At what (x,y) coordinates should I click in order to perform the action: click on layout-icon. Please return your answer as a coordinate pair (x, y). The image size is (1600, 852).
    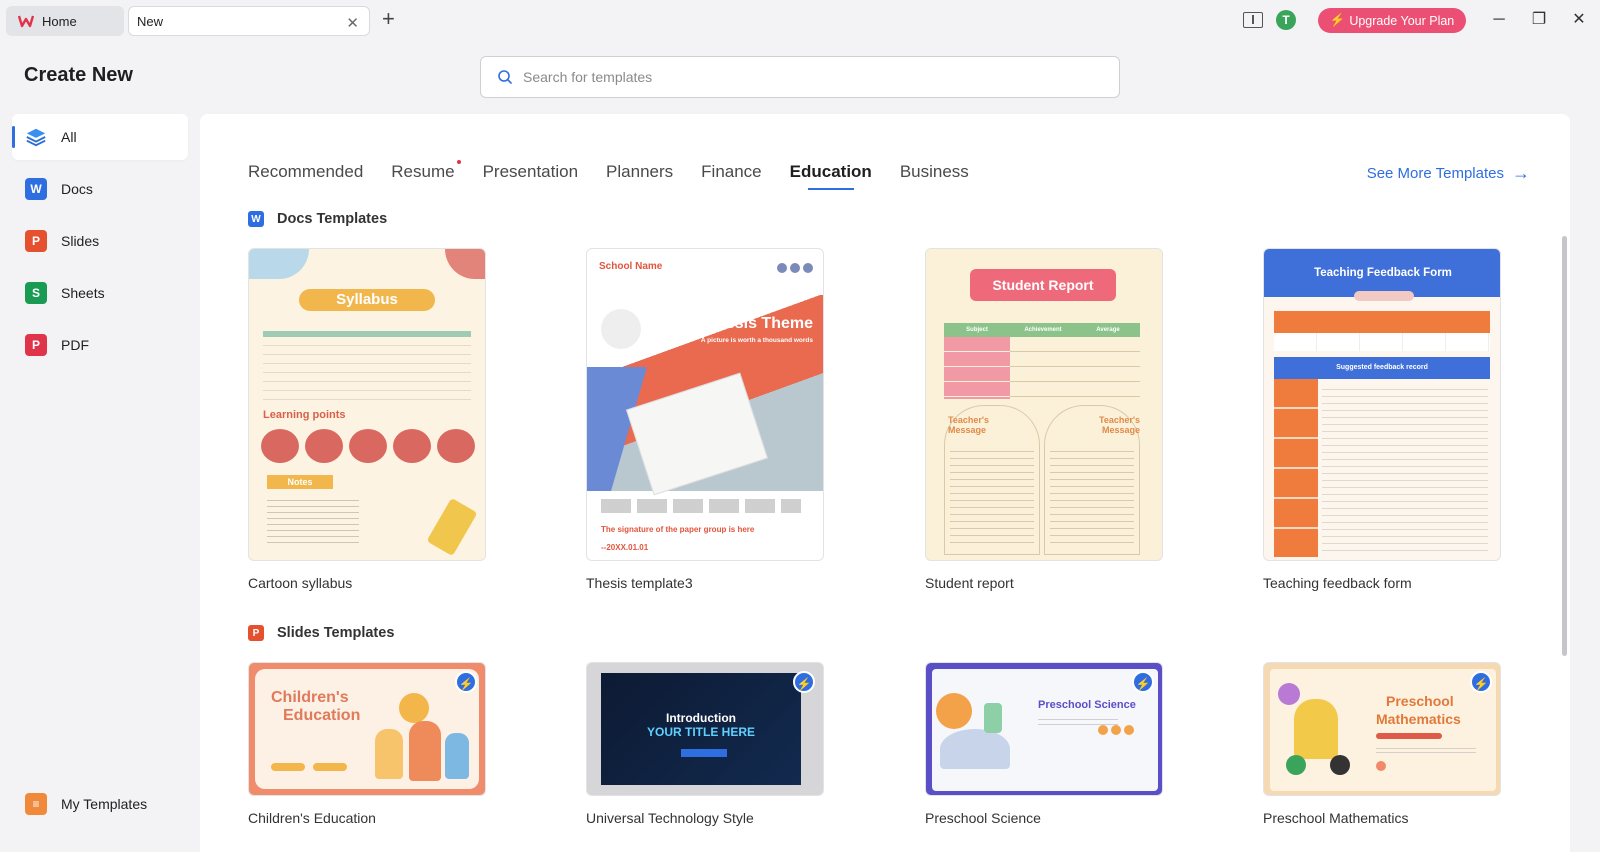
    Looking at the image, I should click on (1253, 20).